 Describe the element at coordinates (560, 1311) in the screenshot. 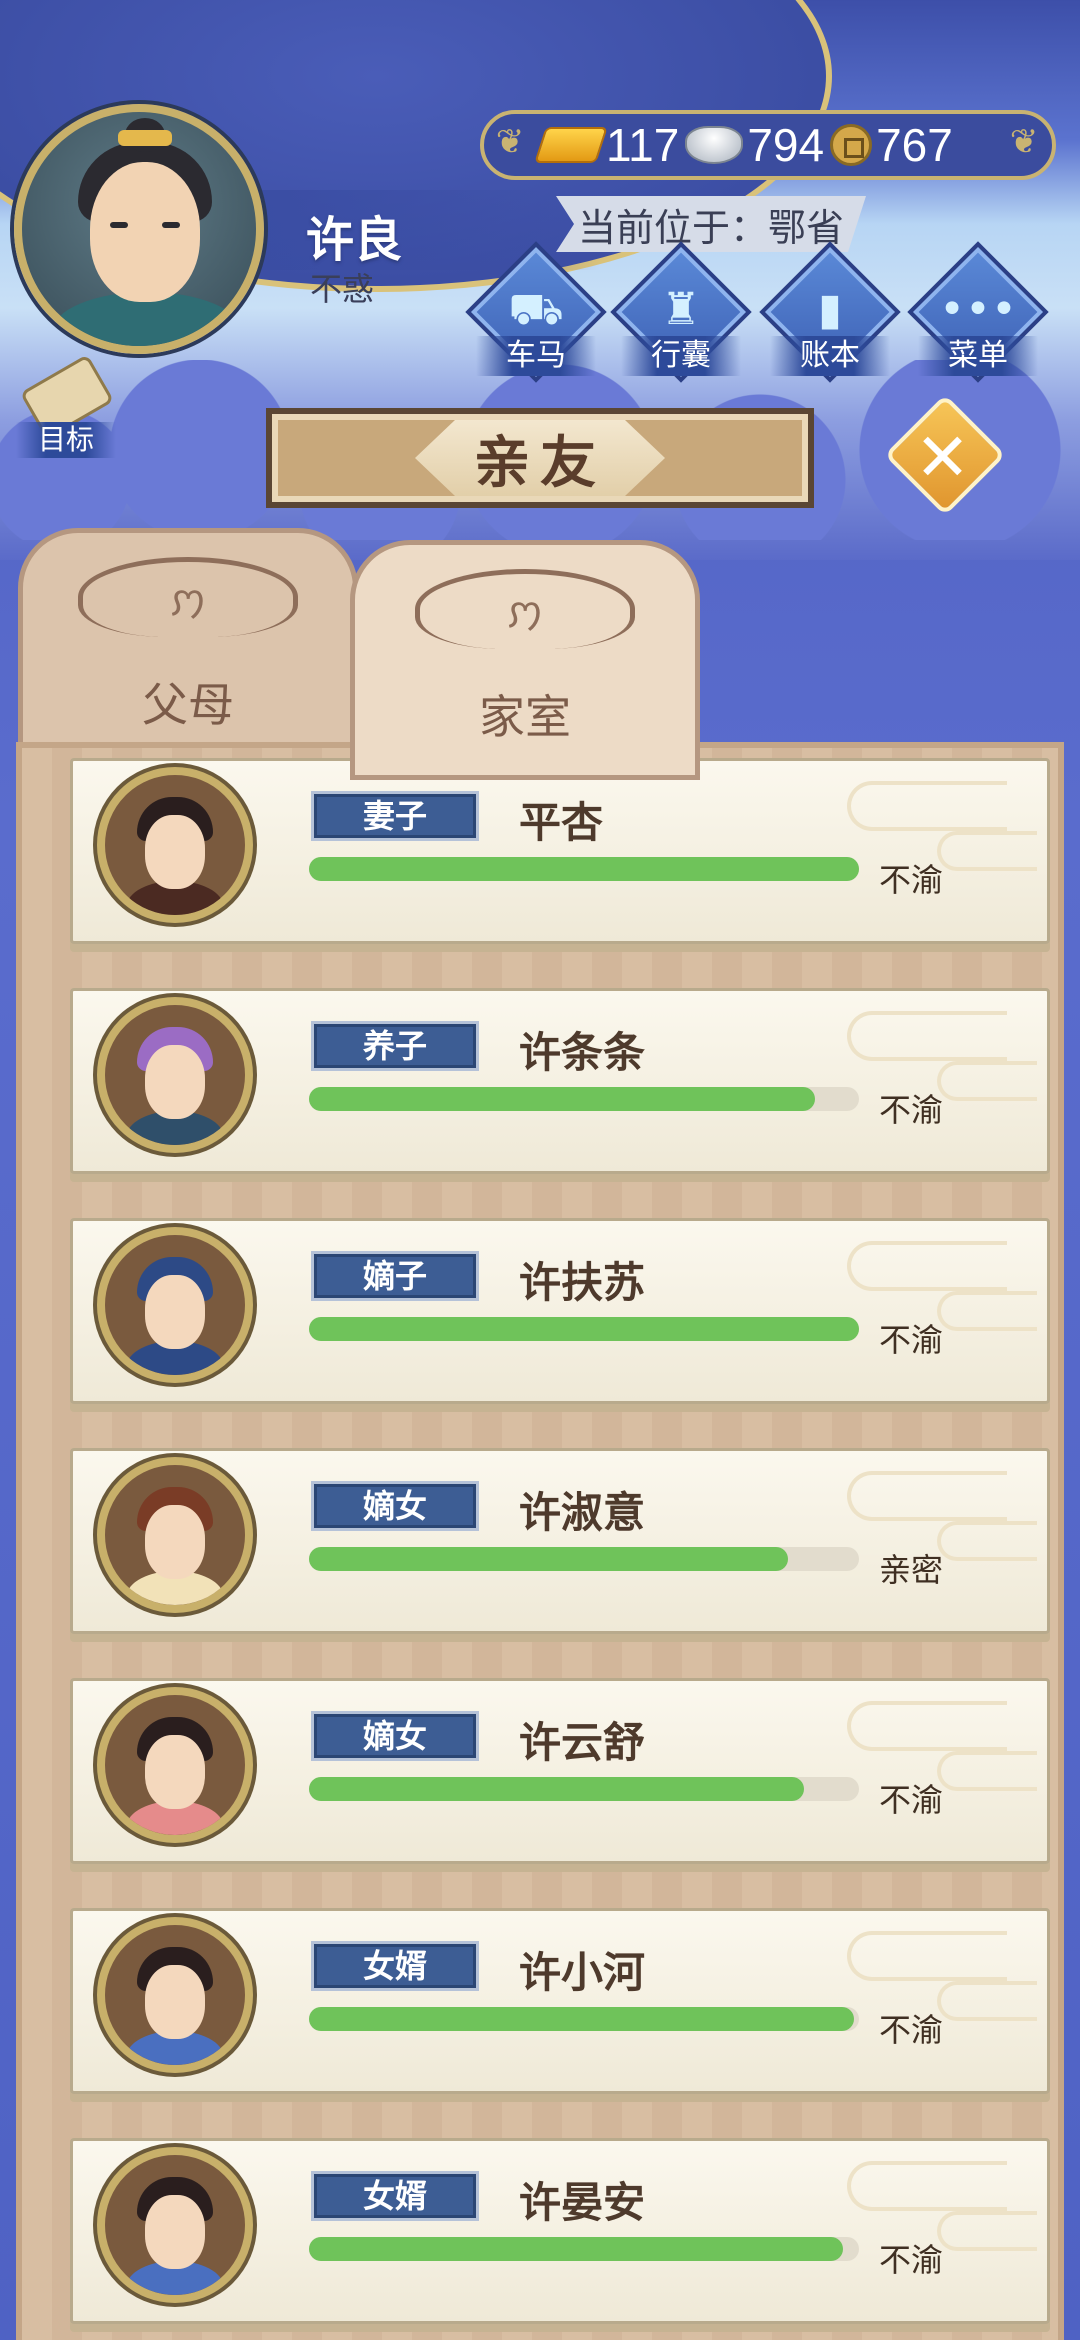

I see `family-member-card: 嫡子 许扶苏 不渝` at that location.